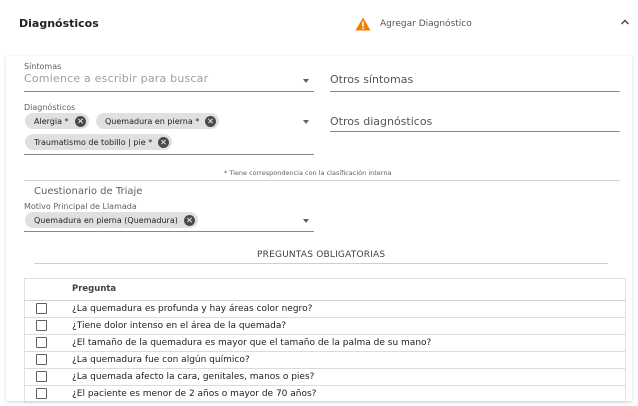 This screenshot has height=406, width=638. What do you see at coordinates (322, 180) in the screenshot?
I see `divider` at bounding box center [322, 180].